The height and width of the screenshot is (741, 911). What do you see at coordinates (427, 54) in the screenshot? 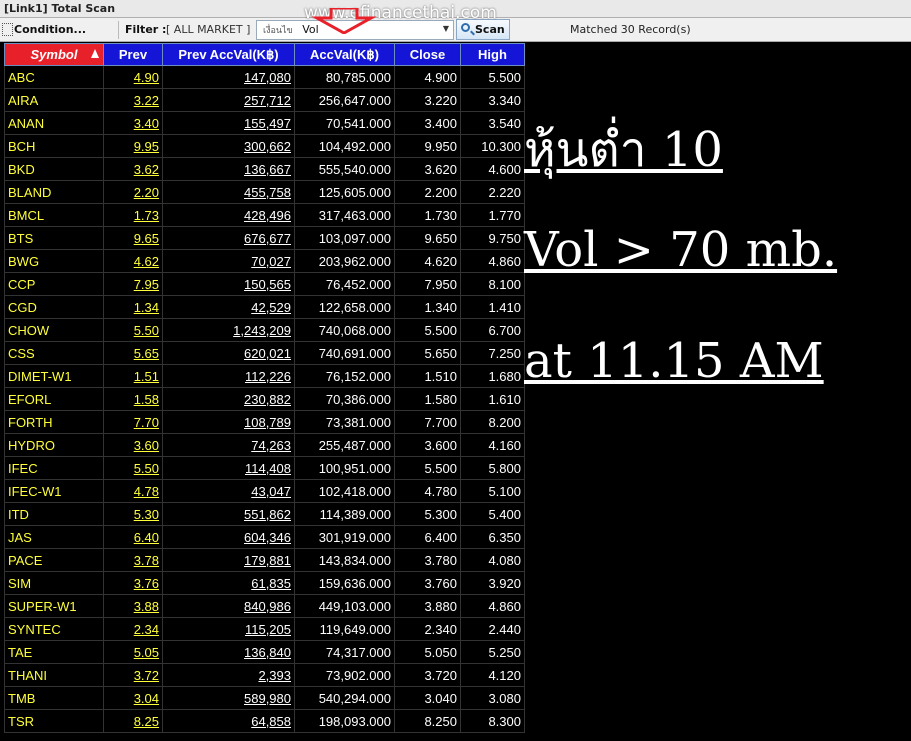
I see `column-header-close: Close` at bounding box center [427, 54].